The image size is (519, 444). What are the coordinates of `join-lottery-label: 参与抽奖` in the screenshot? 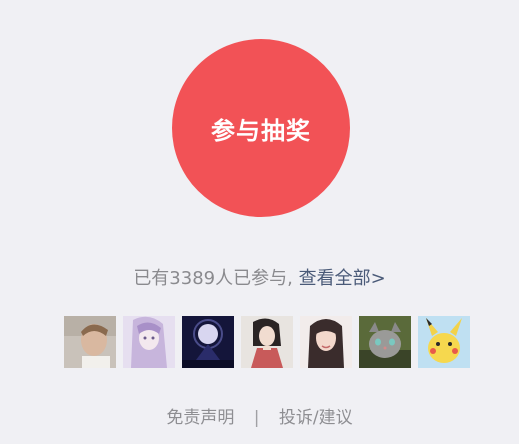 It's located at (261, 130).